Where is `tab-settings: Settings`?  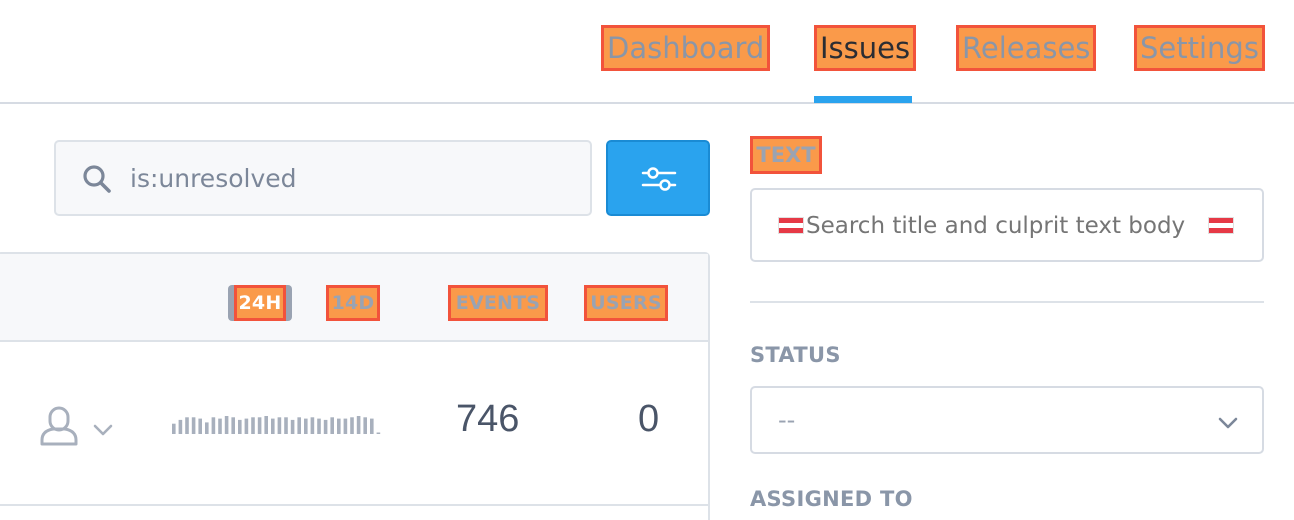 tab-settings: Settings is located at coordinates (1199, 48).